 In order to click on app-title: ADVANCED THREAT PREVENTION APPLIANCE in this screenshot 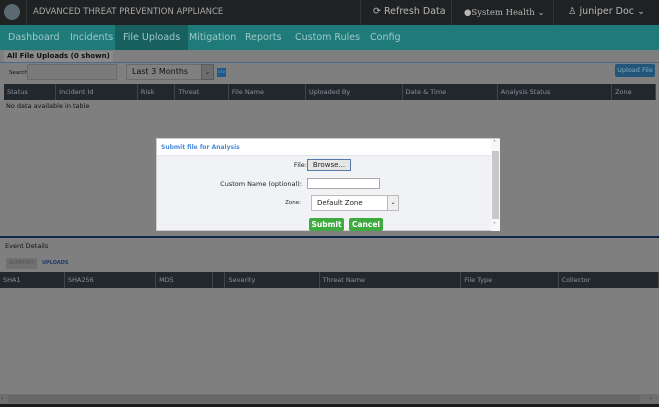, I will do `click(128, 12)`.